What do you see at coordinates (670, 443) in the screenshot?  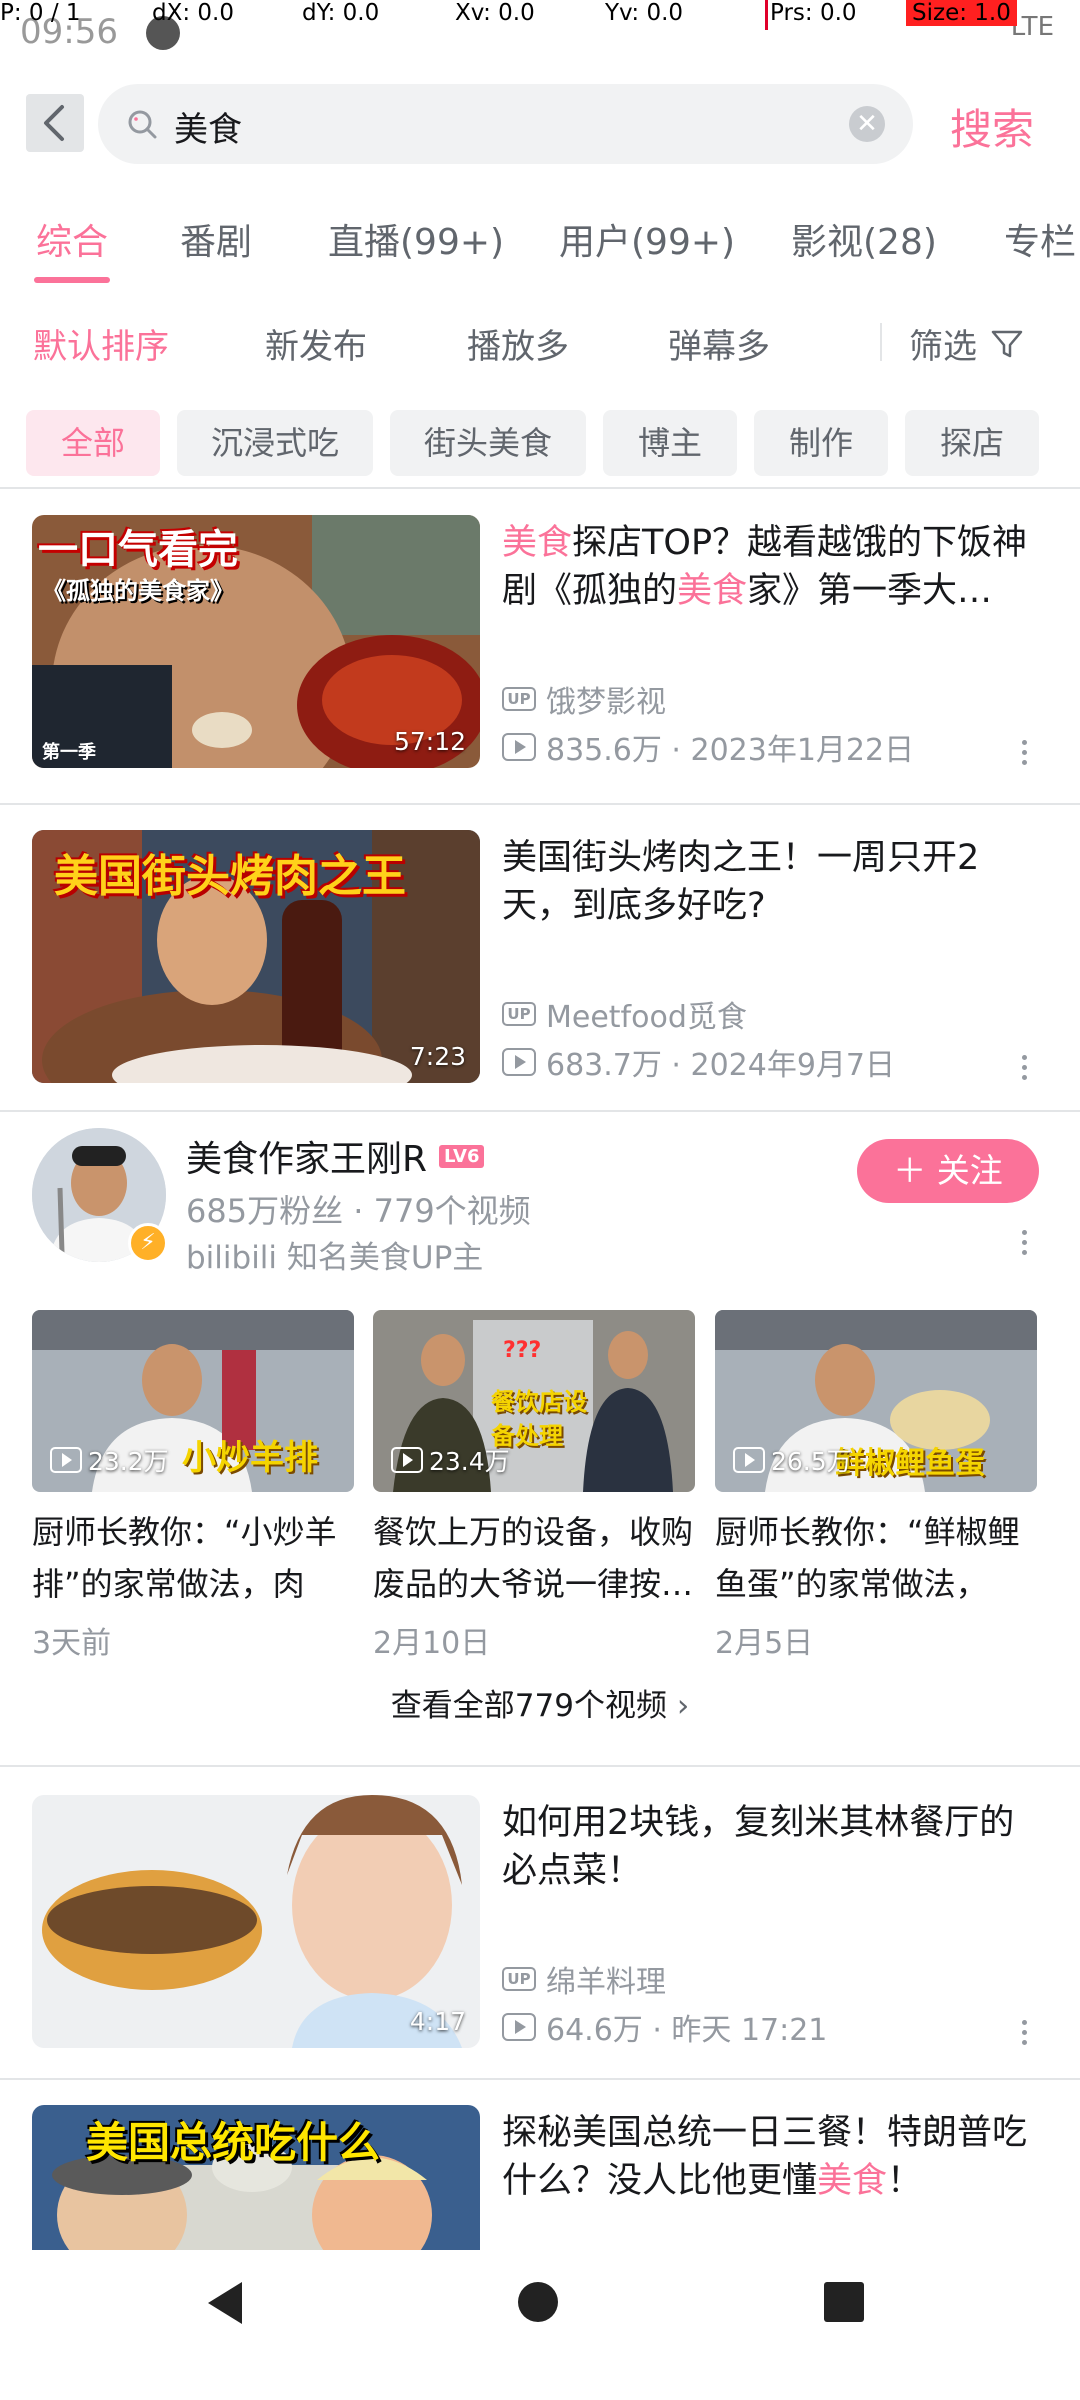 I see `chip-blogger: 博主` at bounding box center [670, 443].